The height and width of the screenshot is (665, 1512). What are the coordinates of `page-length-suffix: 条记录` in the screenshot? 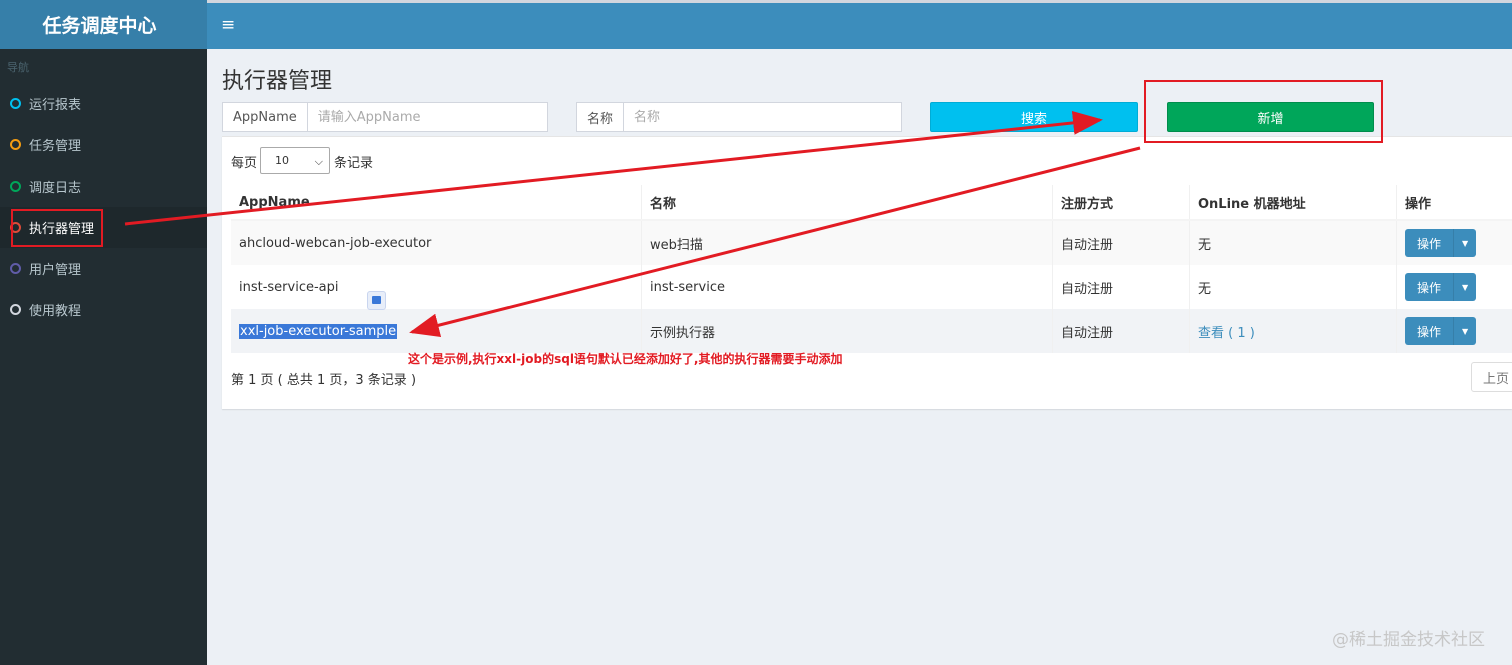 It's located at (354, 163).